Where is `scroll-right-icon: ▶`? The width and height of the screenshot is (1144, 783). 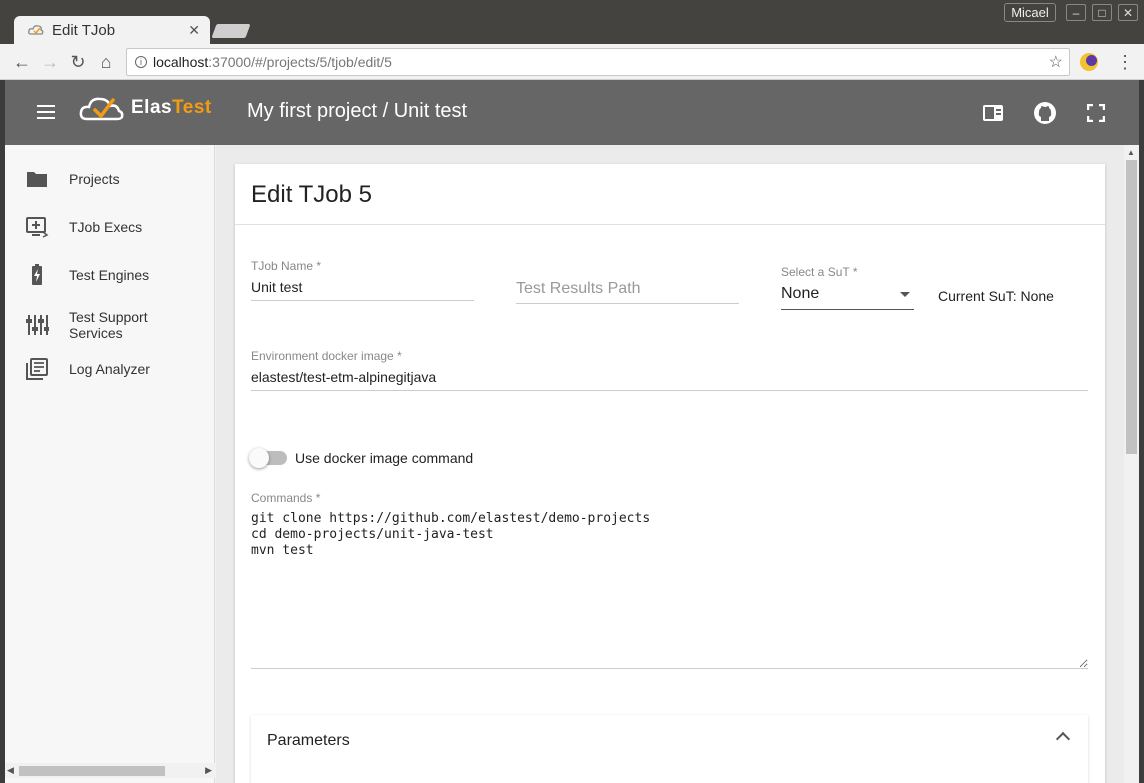 scroll-right-icon: ▶ is located at coordinates (208, 770).